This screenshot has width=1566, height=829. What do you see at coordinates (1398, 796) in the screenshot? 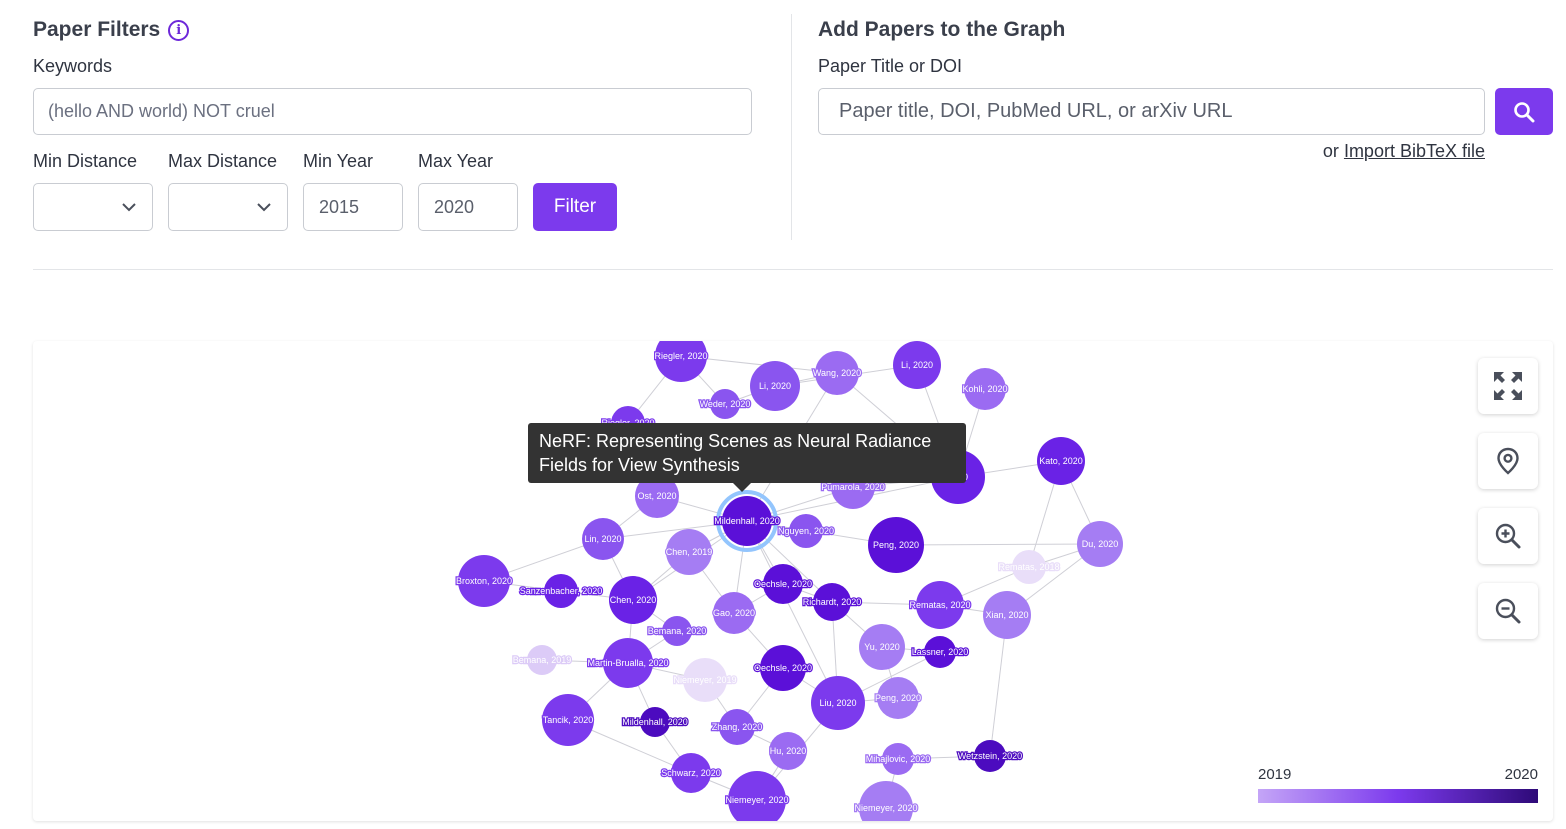
I see `legend-gradient-bar` at bounding box center [1398, 796].